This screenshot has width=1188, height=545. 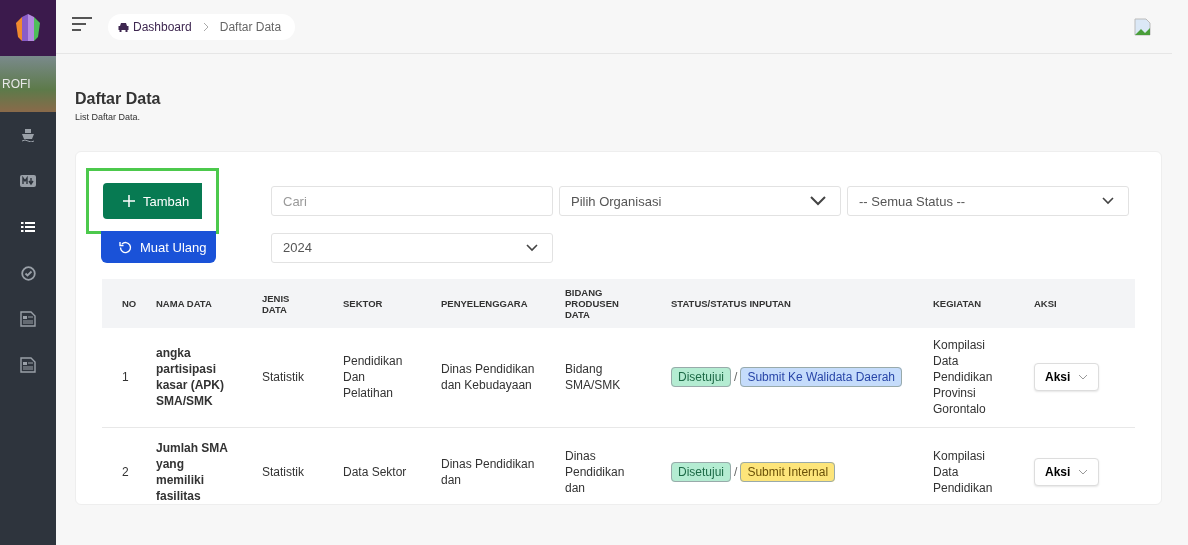 What do you see at coordinates (108, 117) in the screenshot?
I see `page-subtitle: List Daftar Data.` at bounding box center [108, 117].